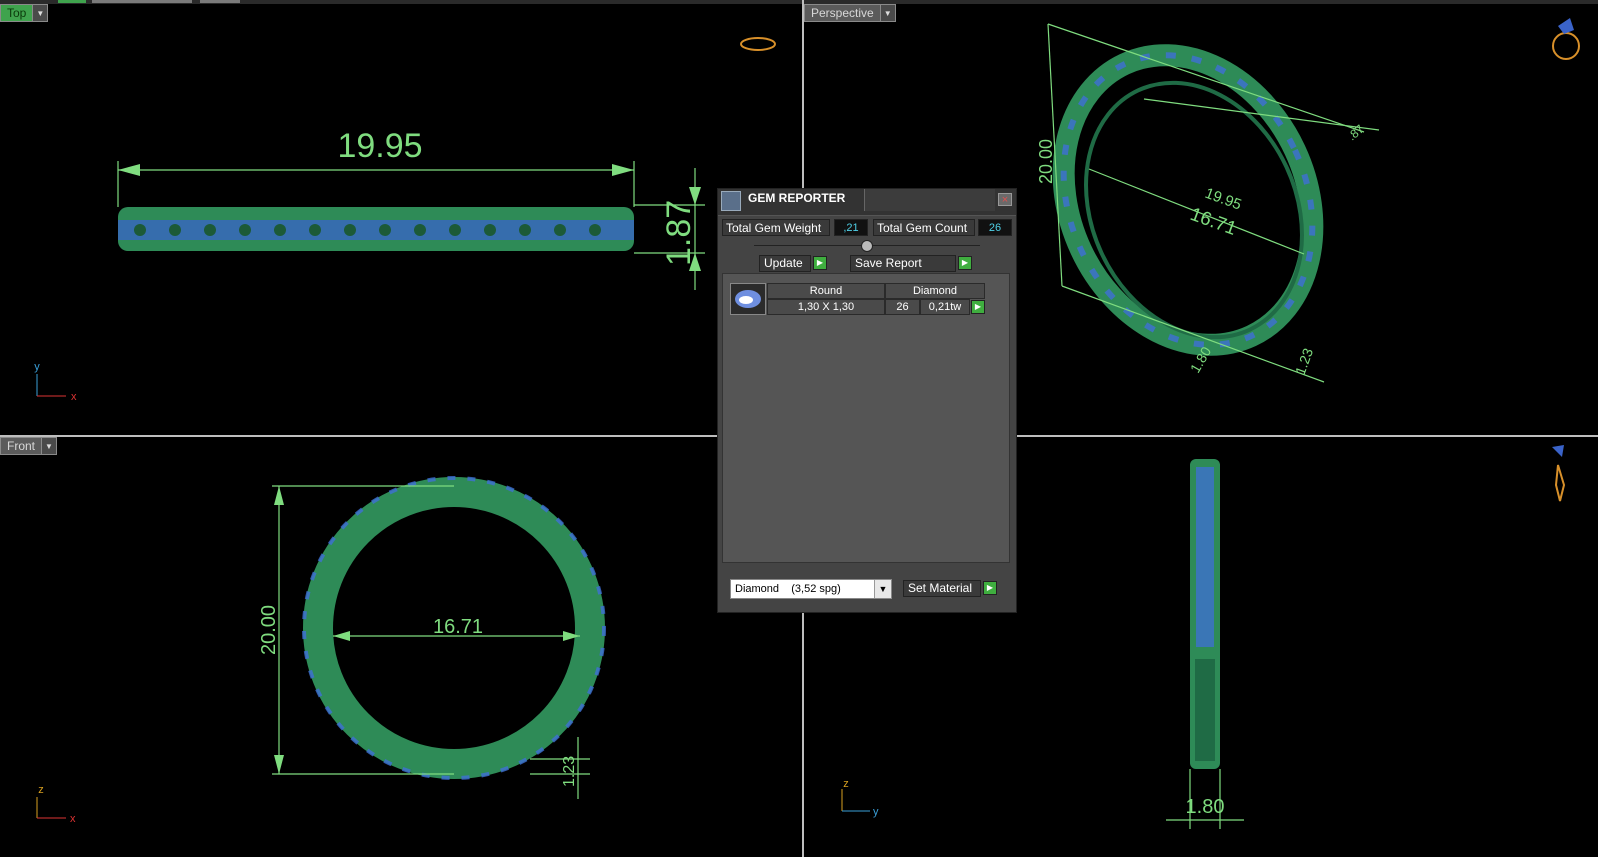  I want to click on panel-title: GEM REPORTER, so click(797, 198).